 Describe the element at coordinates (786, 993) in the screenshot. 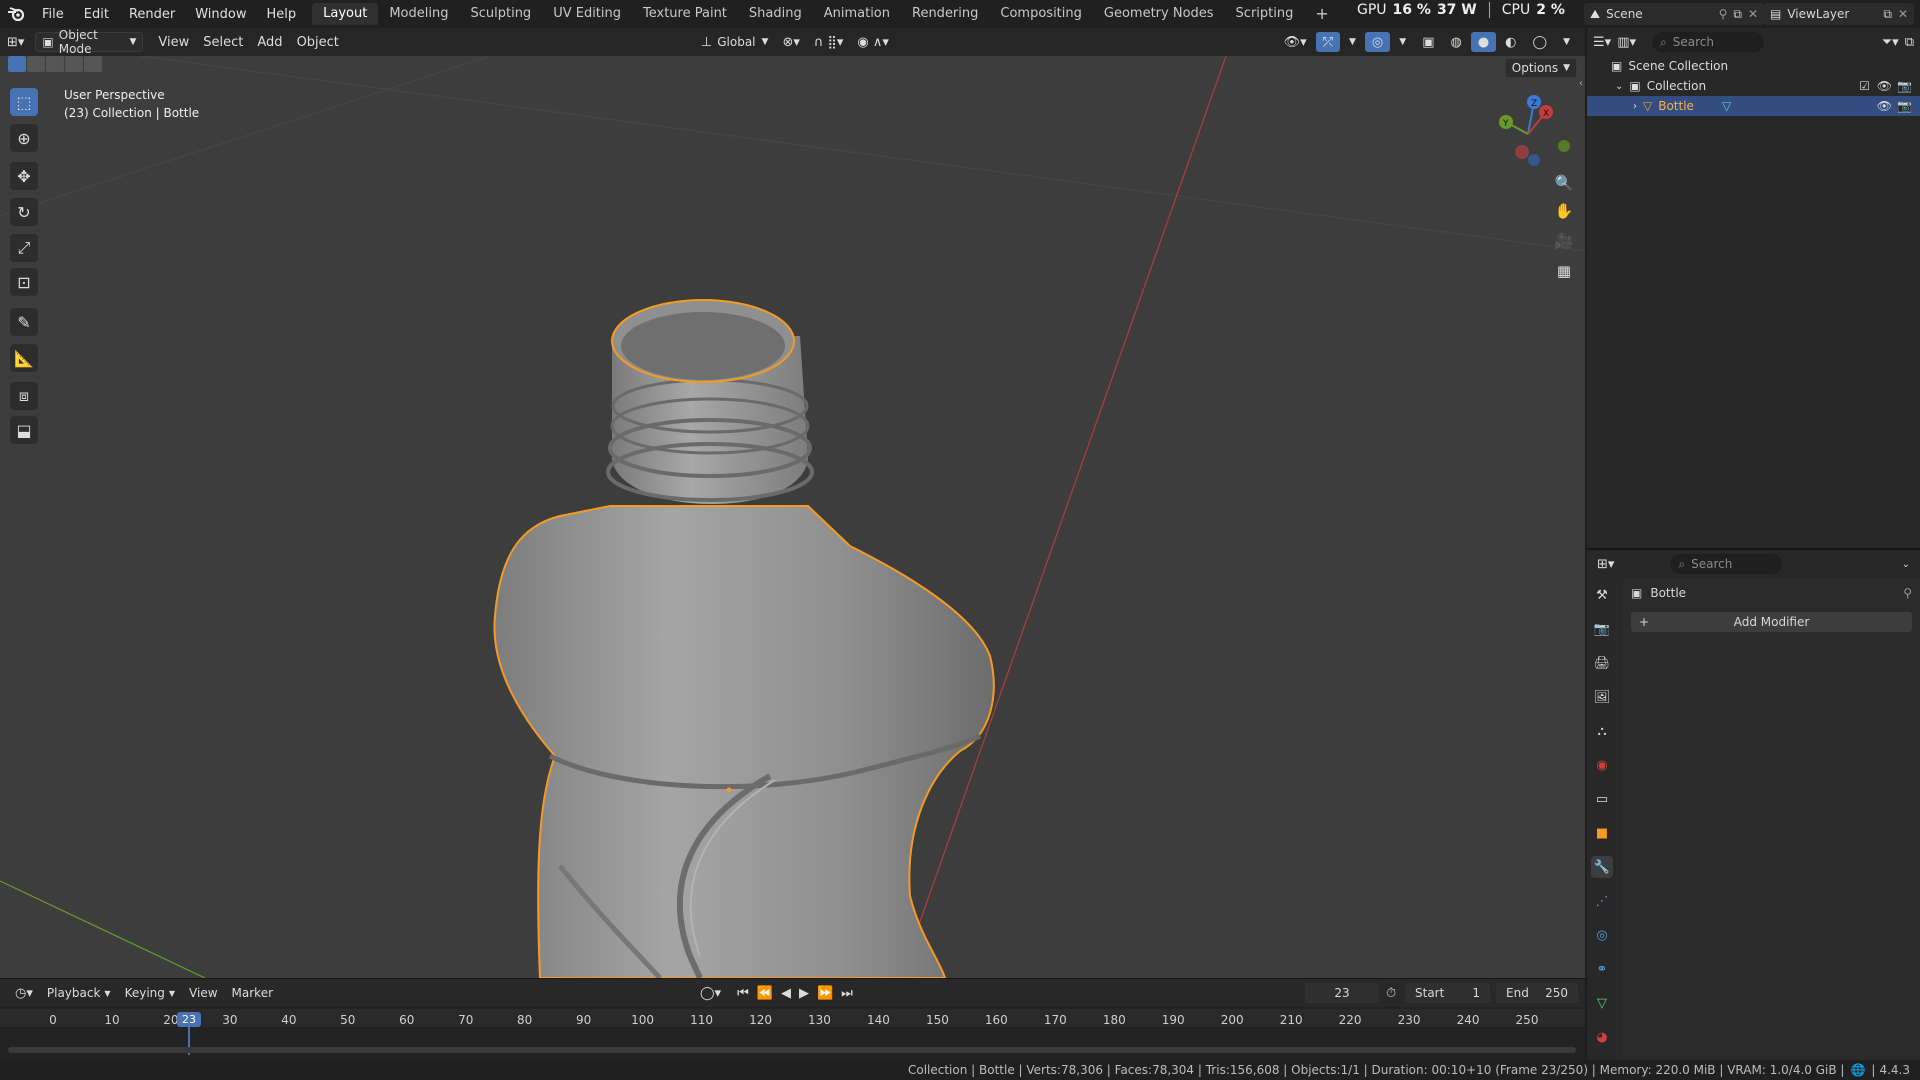

I see `play-reverse-icon: ◀` at that location.